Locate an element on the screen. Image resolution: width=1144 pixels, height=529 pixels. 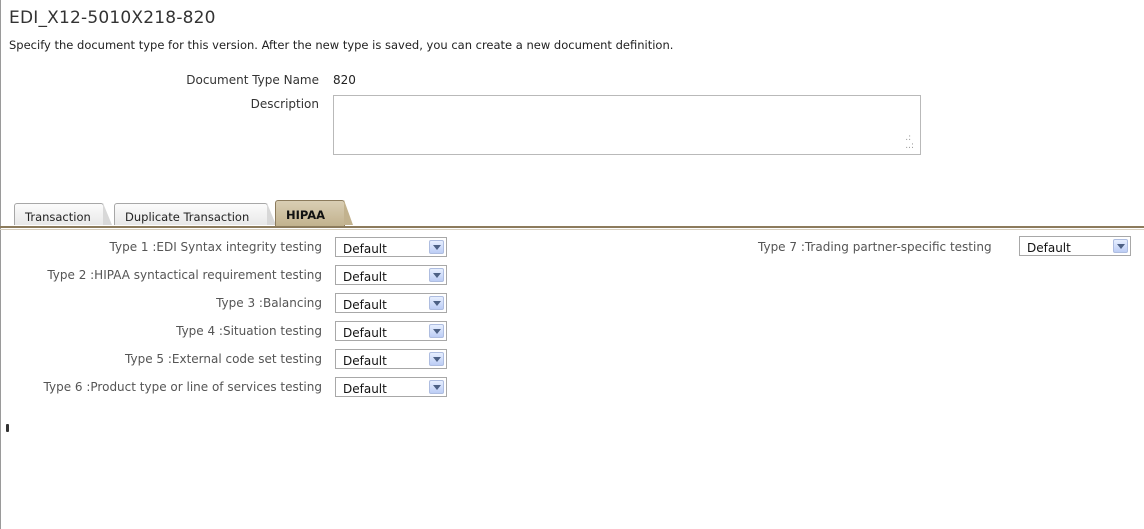
tab-transaction-label: Transaction is located at coordinates (58, 217).